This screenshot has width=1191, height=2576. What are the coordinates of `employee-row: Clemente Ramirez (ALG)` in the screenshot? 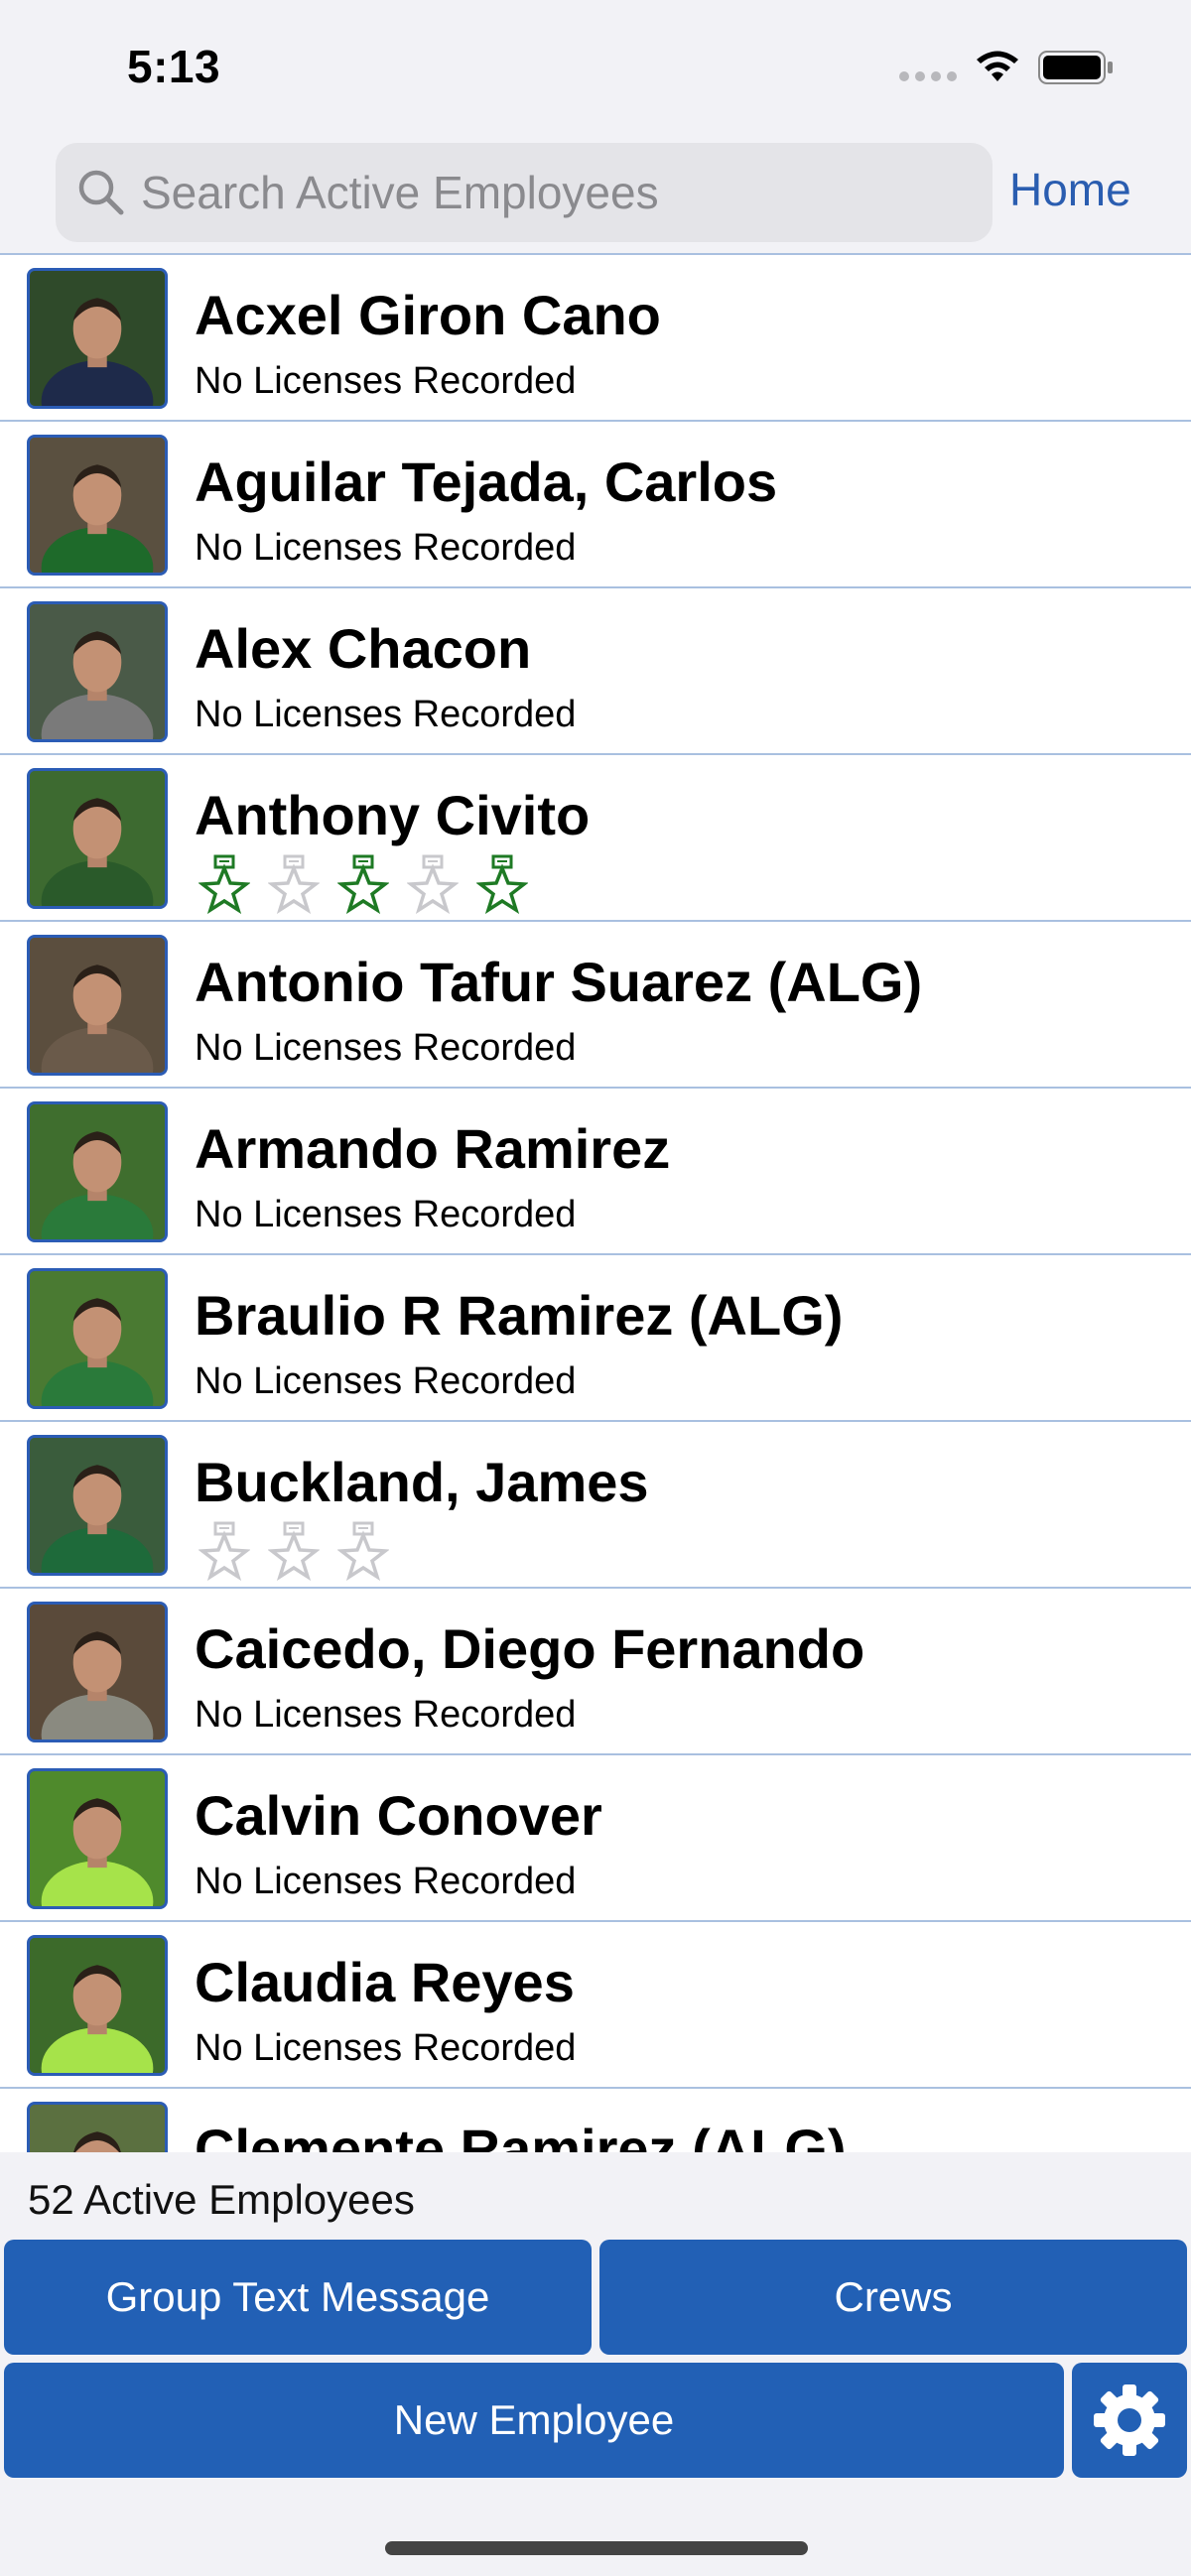 It's located at (595, 2121).